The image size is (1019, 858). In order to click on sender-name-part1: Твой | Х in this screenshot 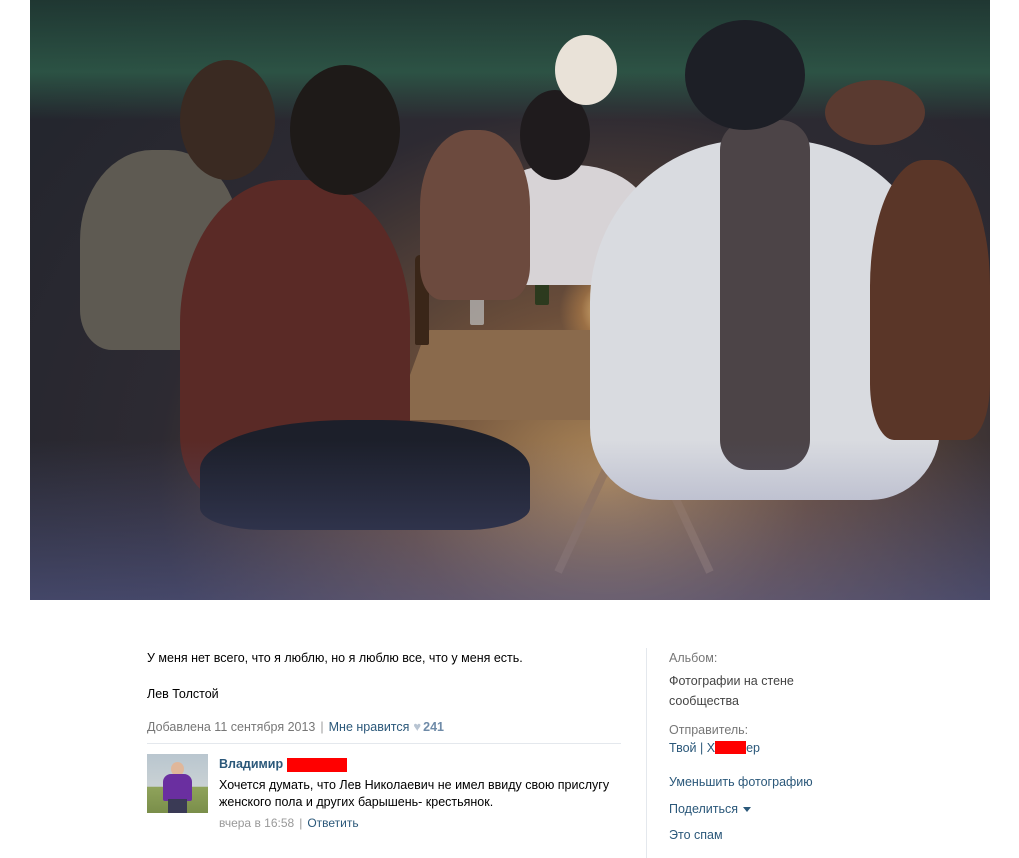, I will do `click(692, 748)`.